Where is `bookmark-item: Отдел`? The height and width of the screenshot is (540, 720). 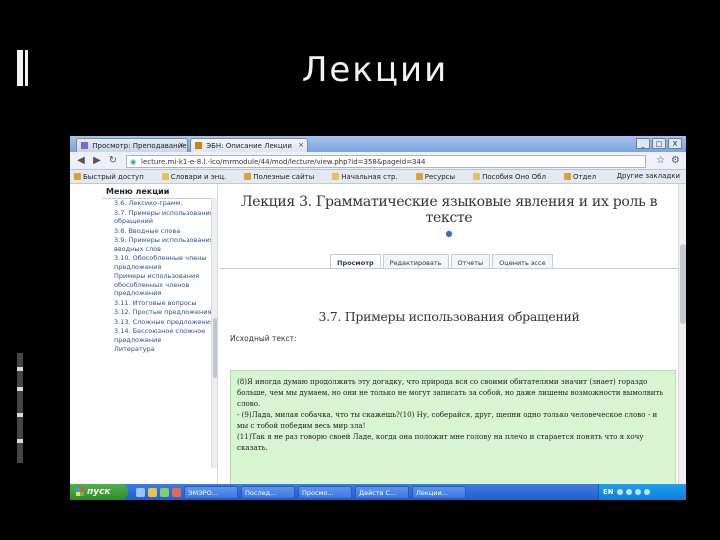
bookmark-item: Отдел is located at coordinates (580, 176).